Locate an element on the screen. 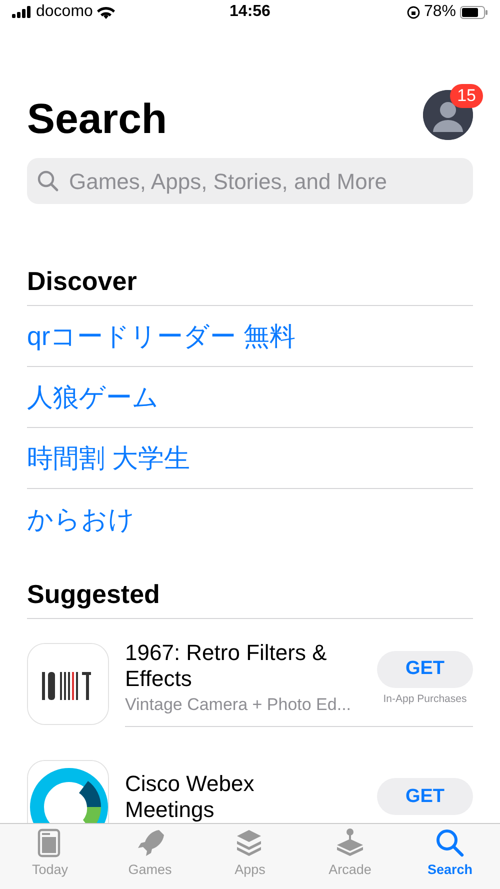  section-heading: Discover is located at coordinates (82, 282).